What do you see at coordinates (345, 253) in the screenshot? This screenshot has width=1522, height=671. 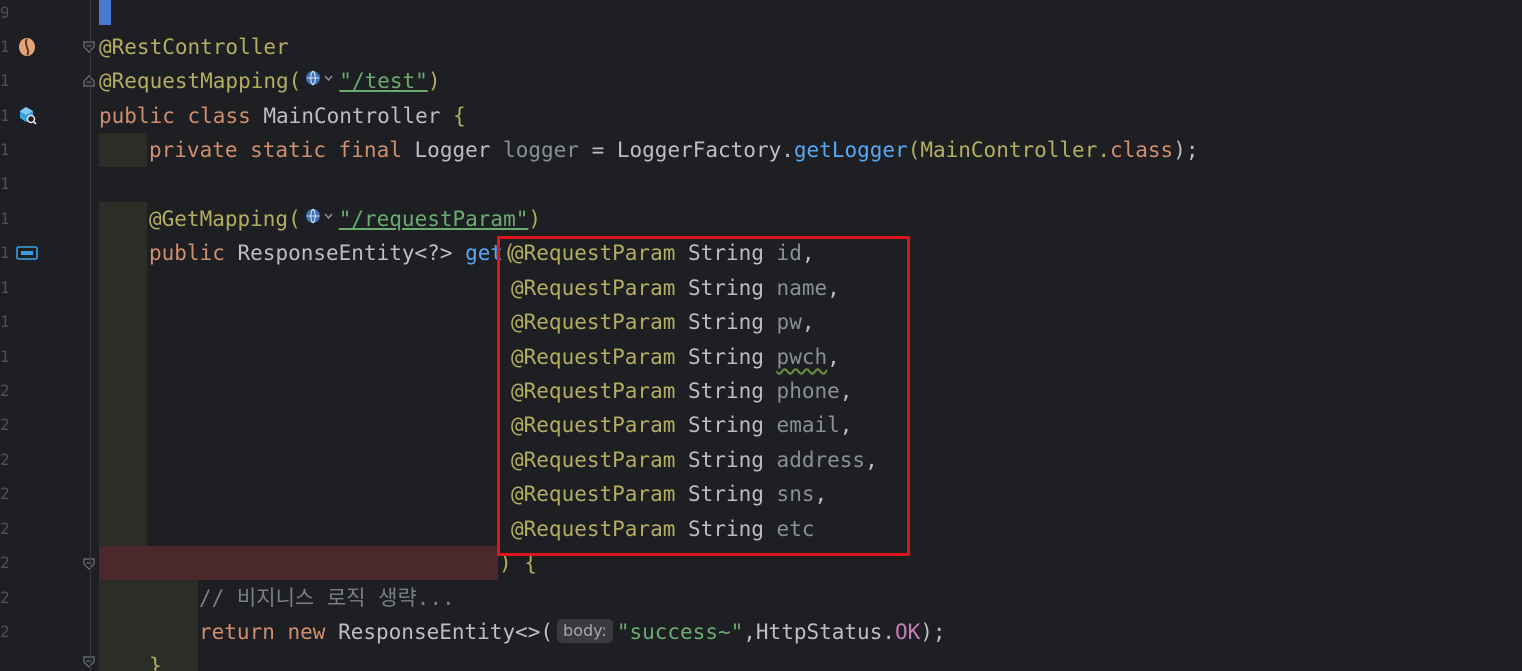 I see `type-name: ResponseEntity<?>` at bounding box center [345, 253].